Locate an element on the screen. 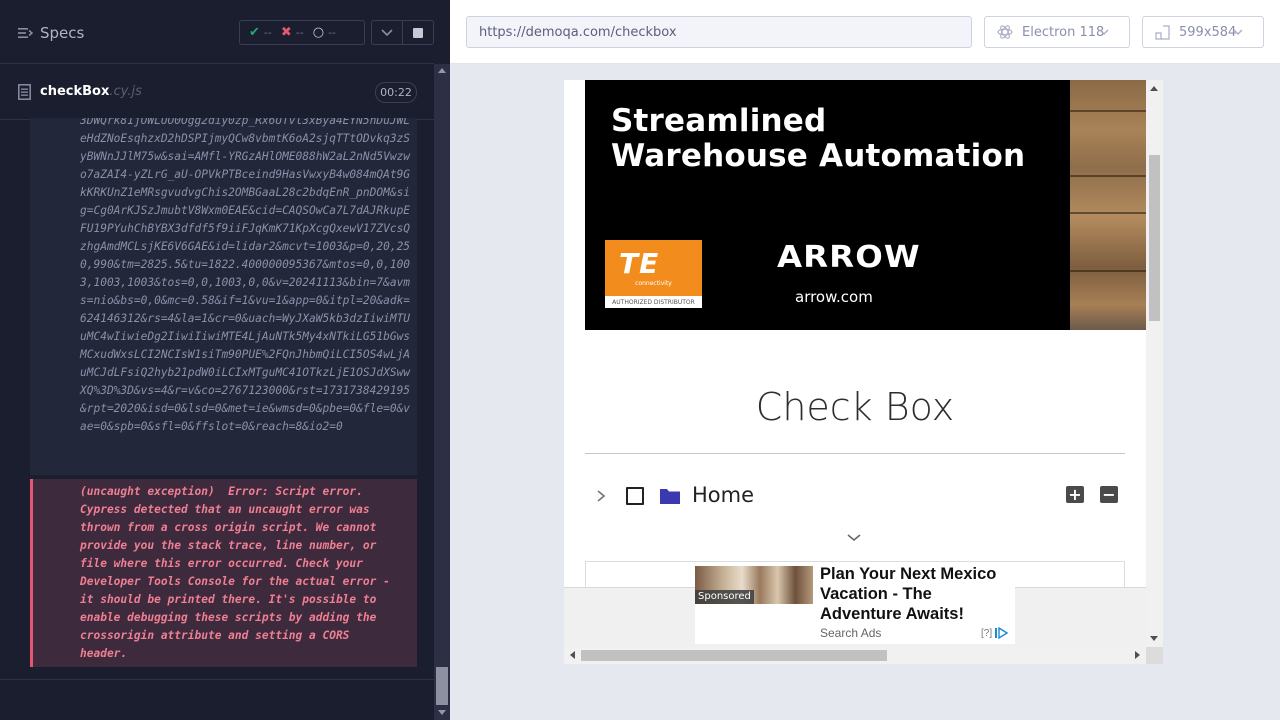 This screenshot has width=1280, height=720. browser-dropdown: Electron 118 is located at coordinates (1057, 32).